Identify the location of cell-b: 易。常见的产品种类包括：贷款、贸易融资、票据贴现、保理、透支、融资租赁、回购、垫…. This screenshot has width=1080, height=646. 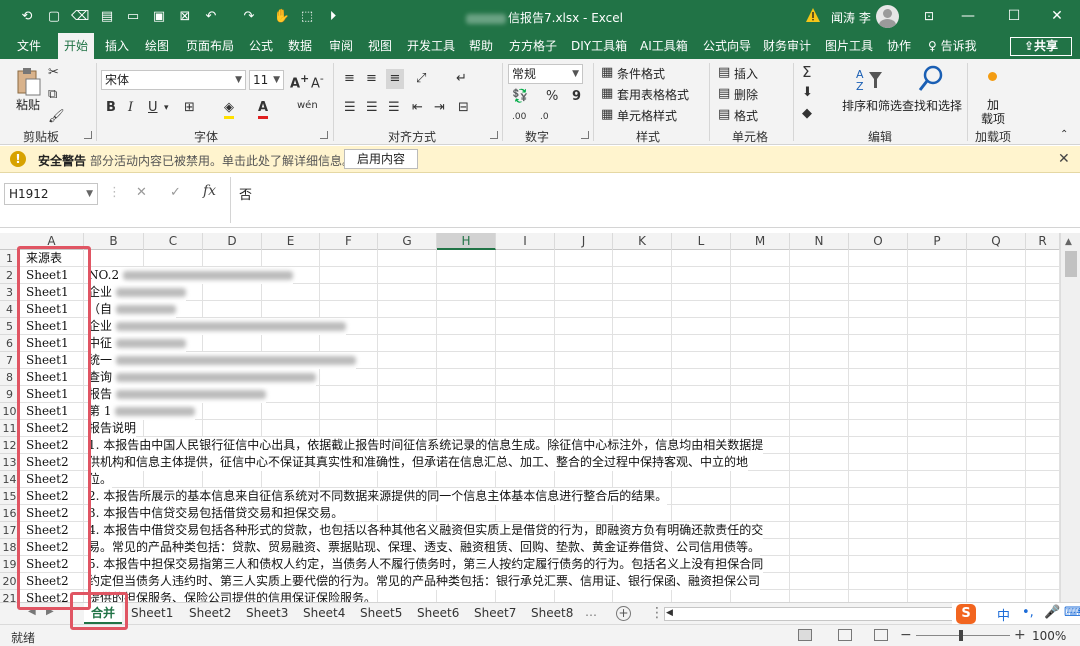
(424, 547).